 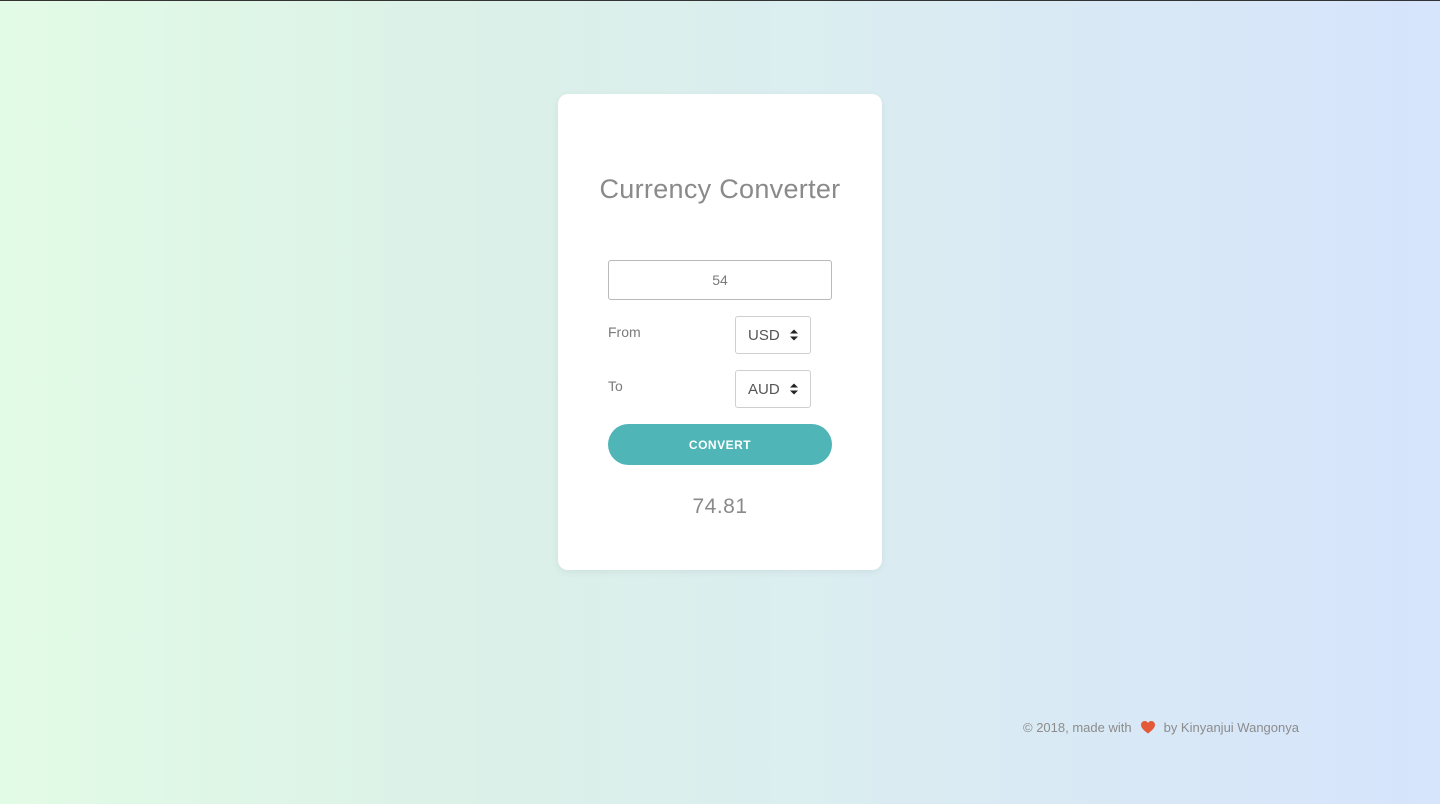 I want to click on footer-suffix: by Kinyanjui Wangonya, so click(x=1231, y=727).